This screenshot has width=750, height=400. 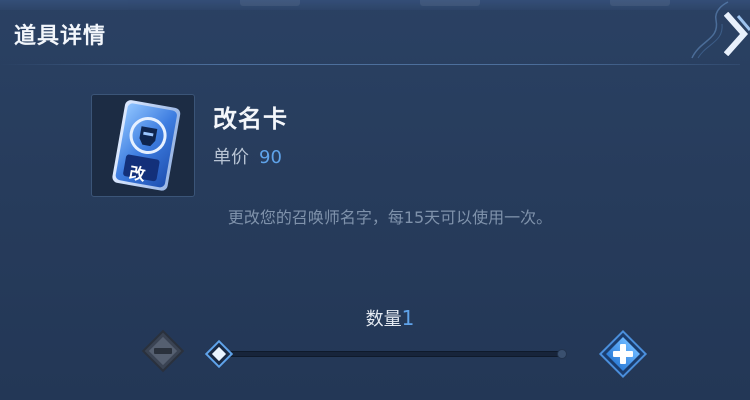 What do you see at coordinates (60, 36) in the screenshot?
I see `dialog-title: 道具详情` at bounding box center [60, 36].